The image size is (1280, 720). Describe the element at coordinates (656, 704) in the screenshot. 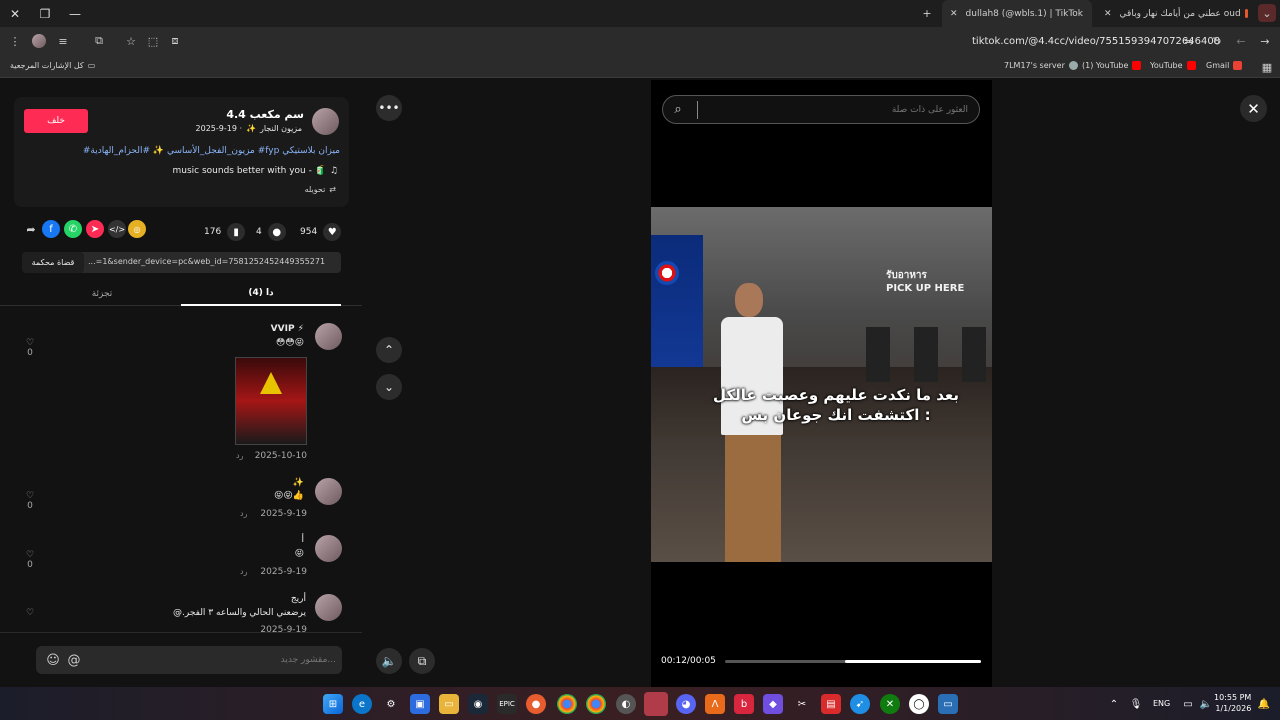

I see `active-app-icon` at that location.